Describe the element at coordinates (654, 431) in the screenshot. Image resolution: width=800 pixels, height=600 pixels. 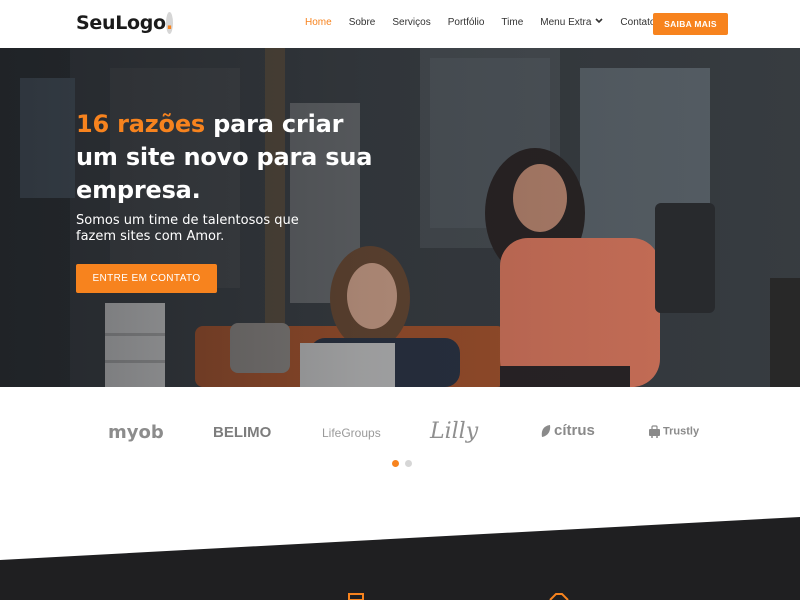
I see `trustly-cart-icon` at that location.